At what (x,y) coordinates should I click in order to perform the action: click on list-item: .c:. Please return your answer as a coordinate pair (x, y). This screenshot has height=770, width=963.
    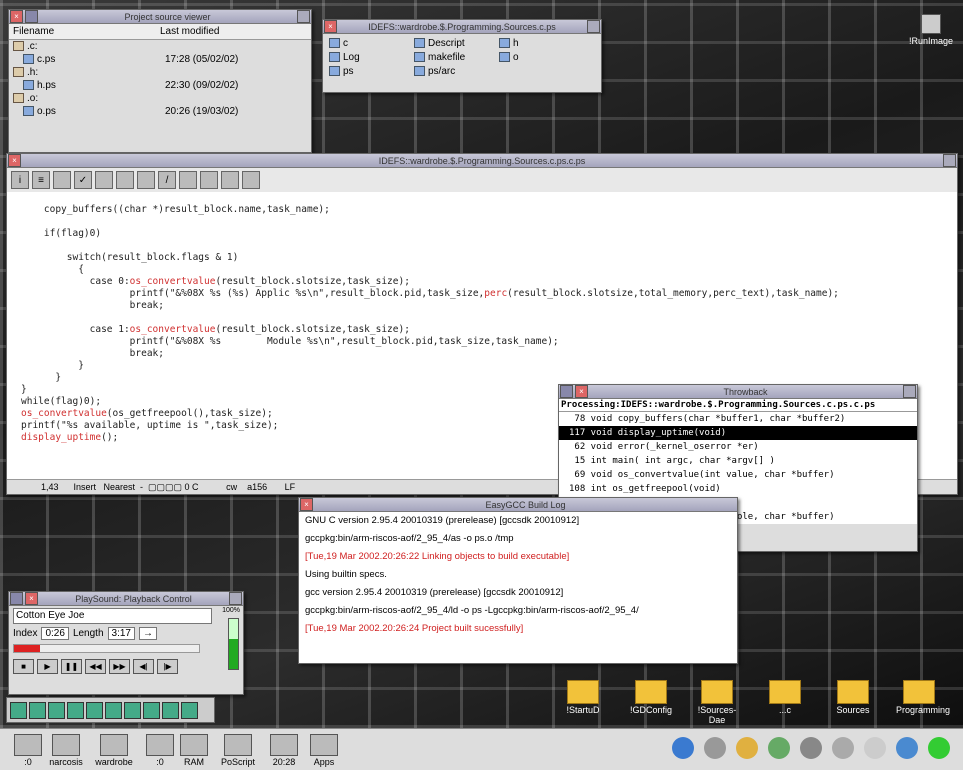
    Looking at the image, I should click on (160, 46).